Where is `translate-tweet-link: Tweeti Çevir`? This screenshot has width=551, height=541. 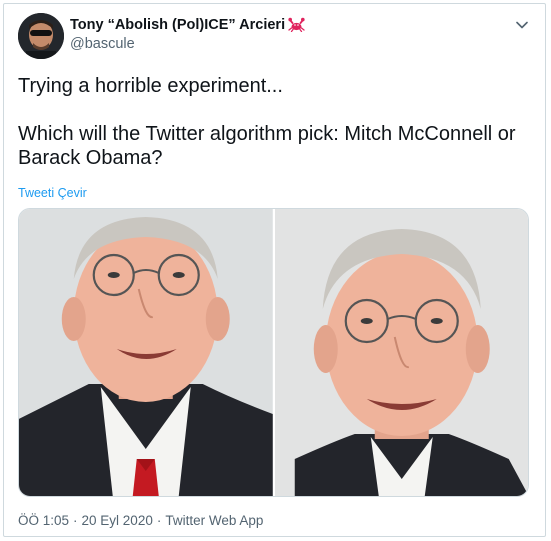 translate-tweet-link: Tweeti Çevir is located at coordinates (52, 193).